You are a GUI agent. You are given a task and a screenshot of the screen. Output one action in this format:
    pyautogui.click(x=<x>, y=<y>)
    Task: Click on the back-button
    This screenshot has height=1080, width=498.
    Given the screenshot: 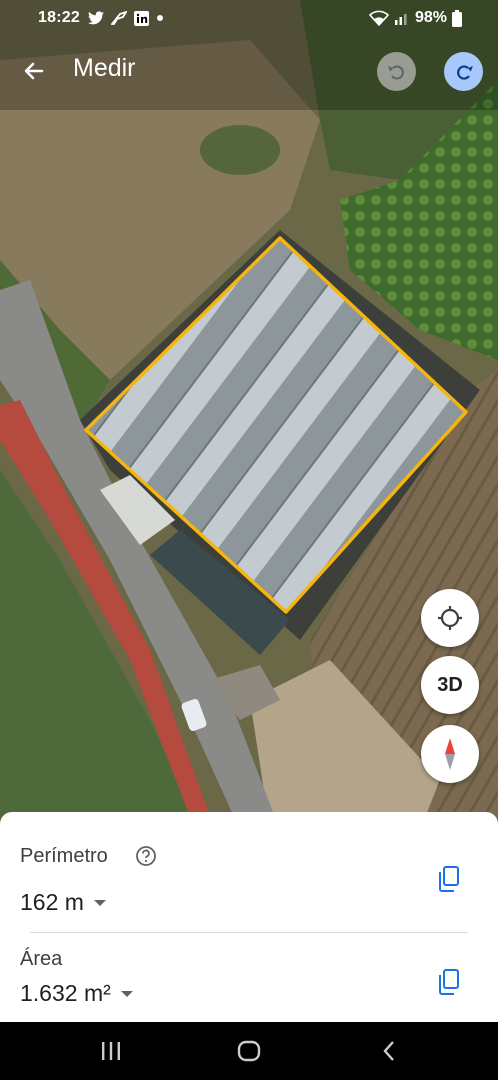 What is the action you would take?
    pyautogui.click(x=34, y=71)
    